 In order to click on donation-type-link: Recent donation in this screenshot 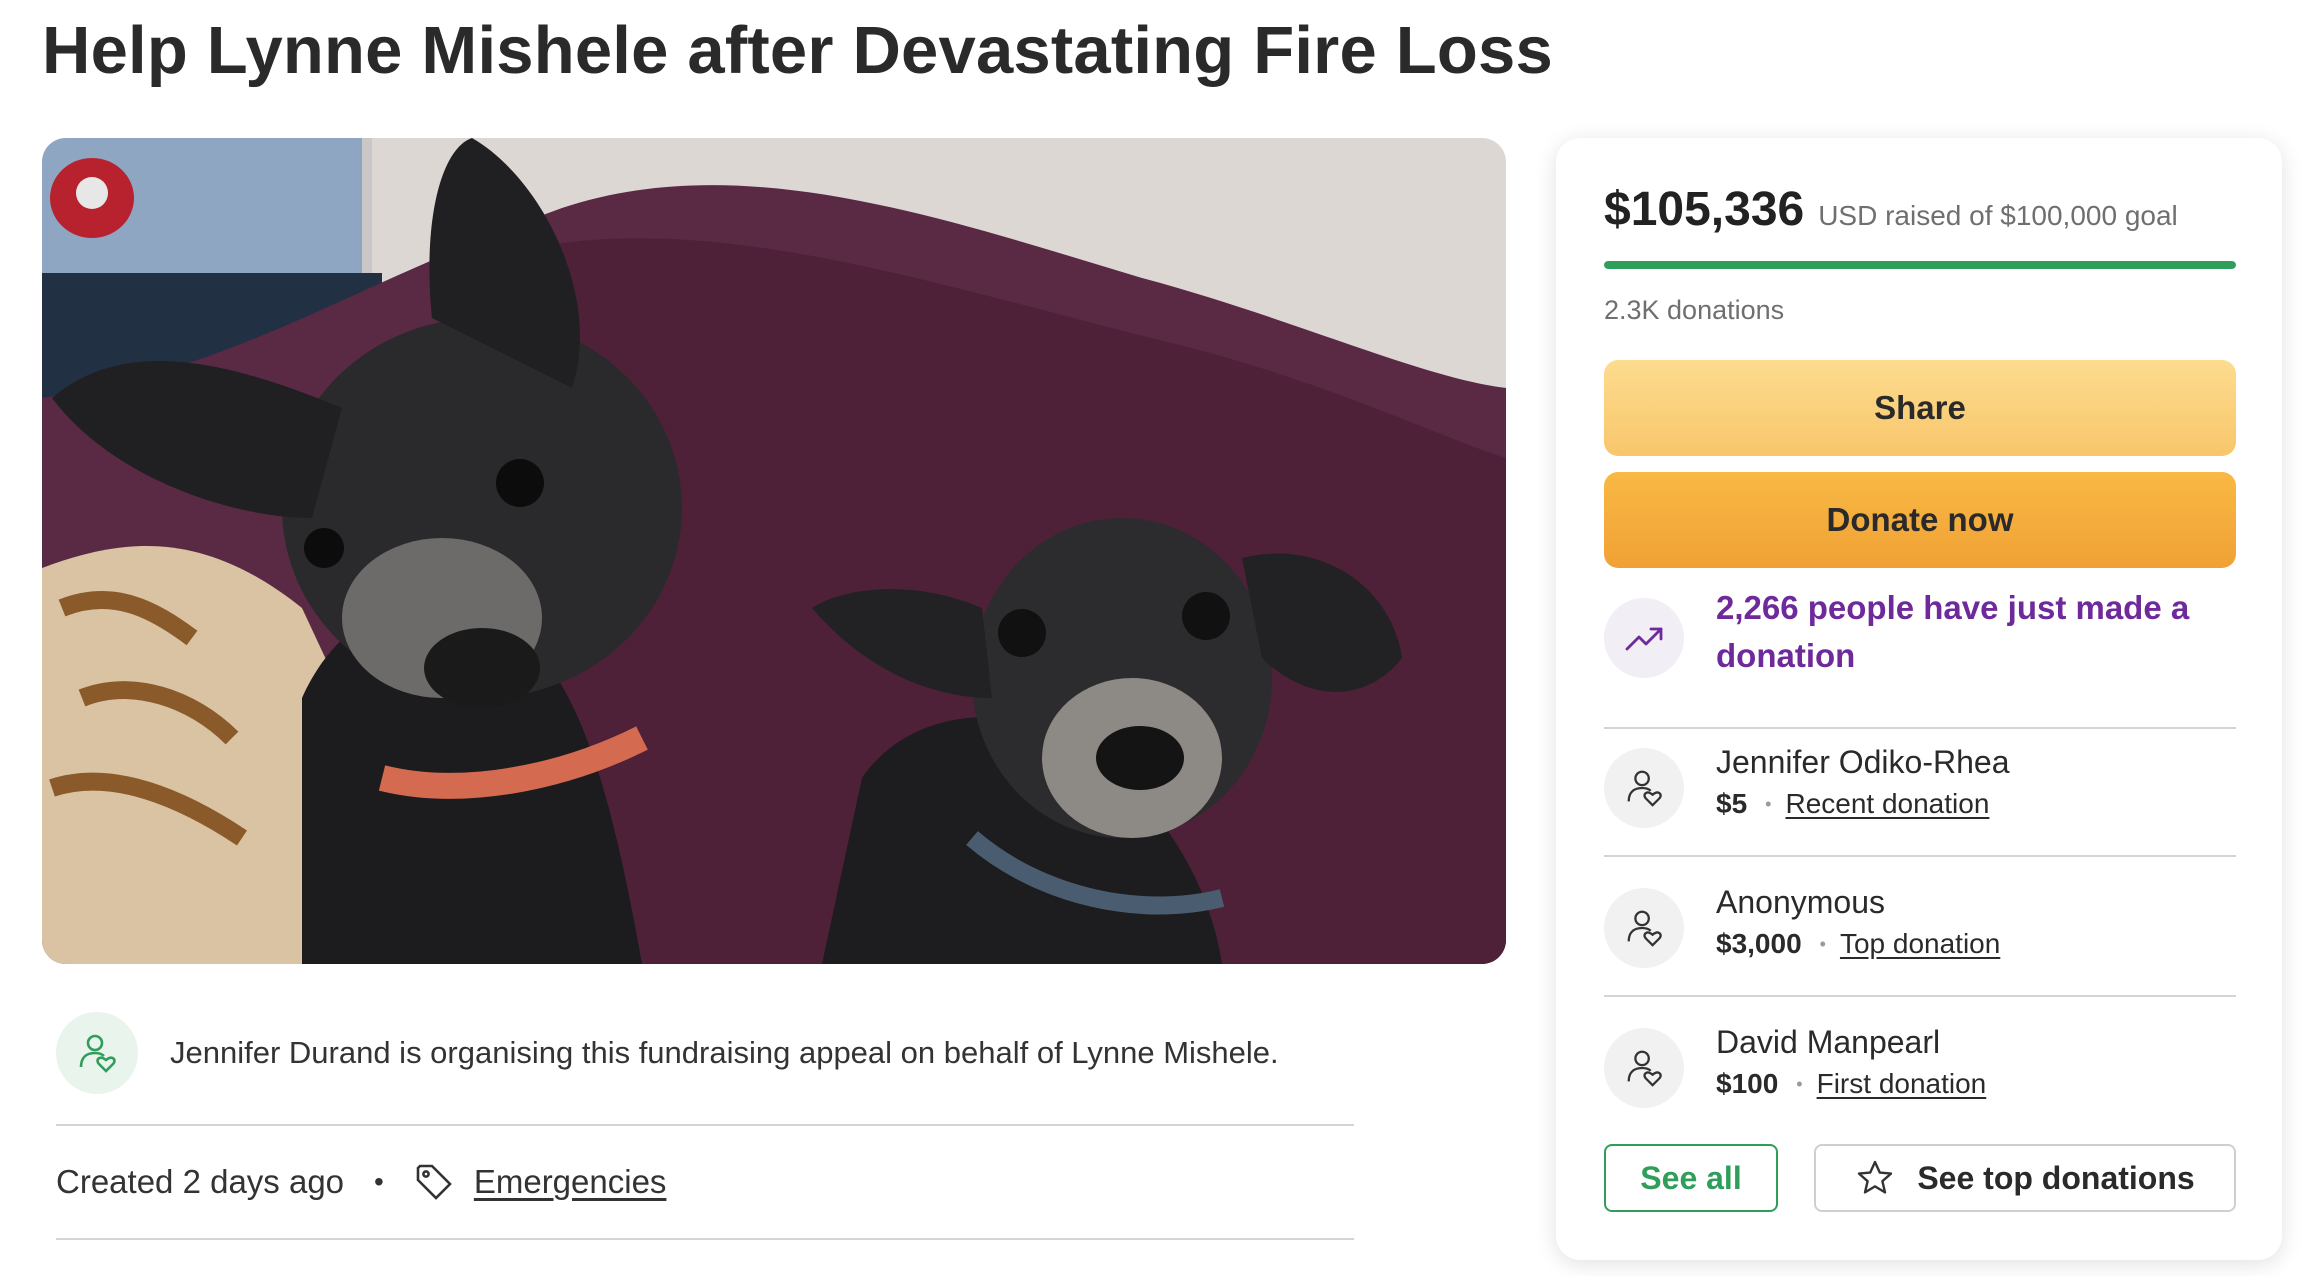, I will do `click(1887, 804)`.